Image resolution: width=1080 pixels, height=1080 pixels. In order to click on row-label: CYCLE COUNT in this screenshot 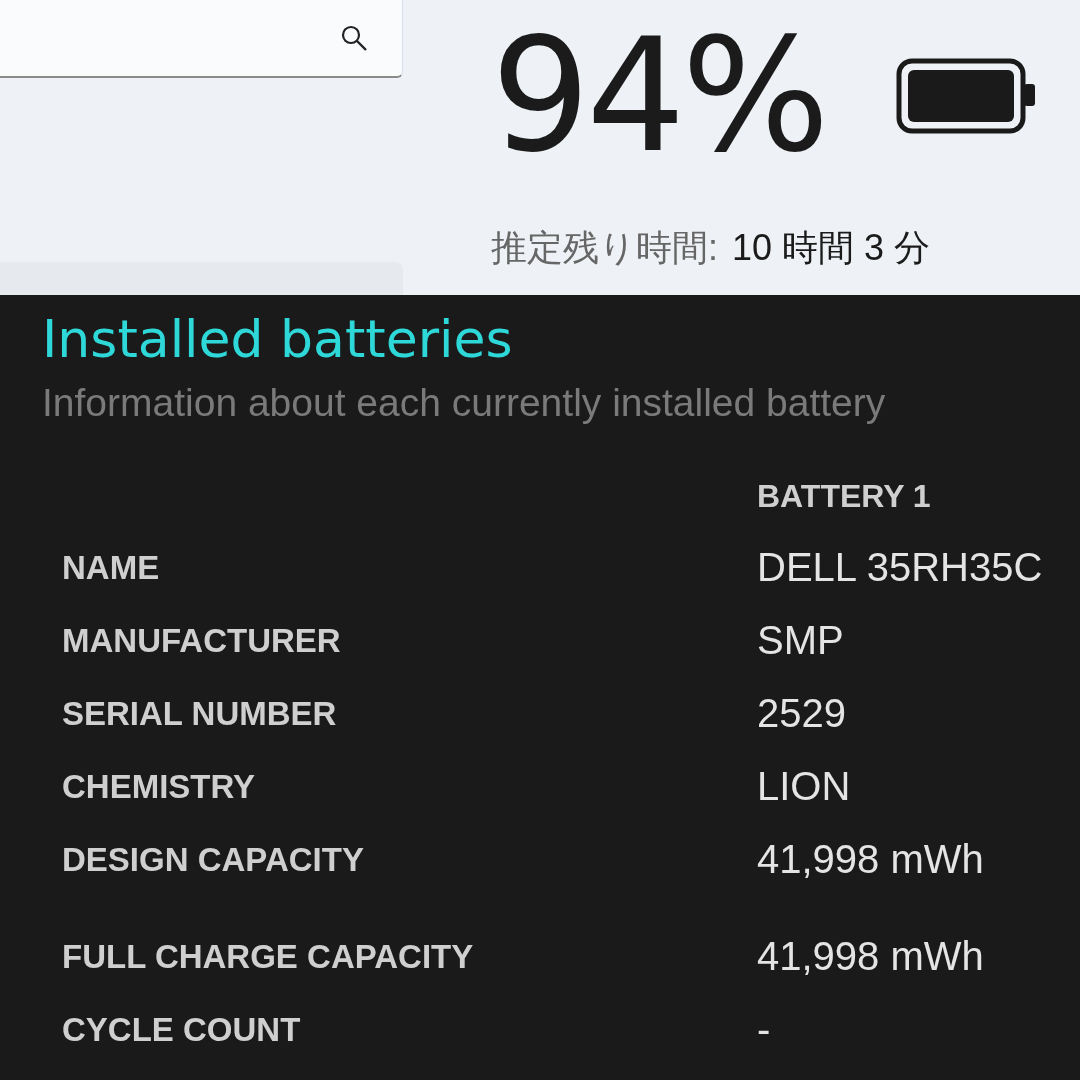, I will do `click(182, 1029)`.